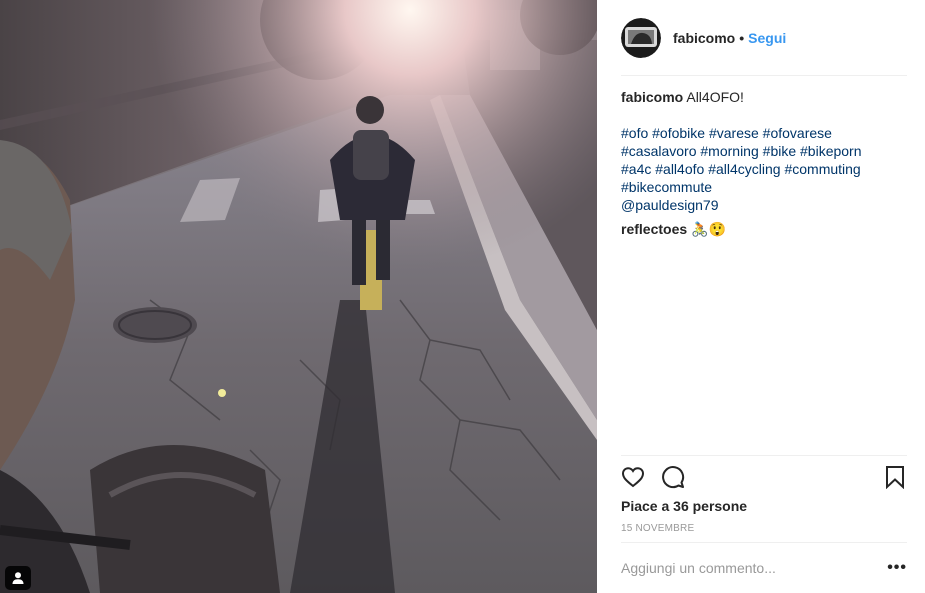 The height and width of the screenshot is (593, 925). Describe the element at coordinates (658, 528) in the screenshot. I see `post-date: 15 NOVEMBRE` at that location.